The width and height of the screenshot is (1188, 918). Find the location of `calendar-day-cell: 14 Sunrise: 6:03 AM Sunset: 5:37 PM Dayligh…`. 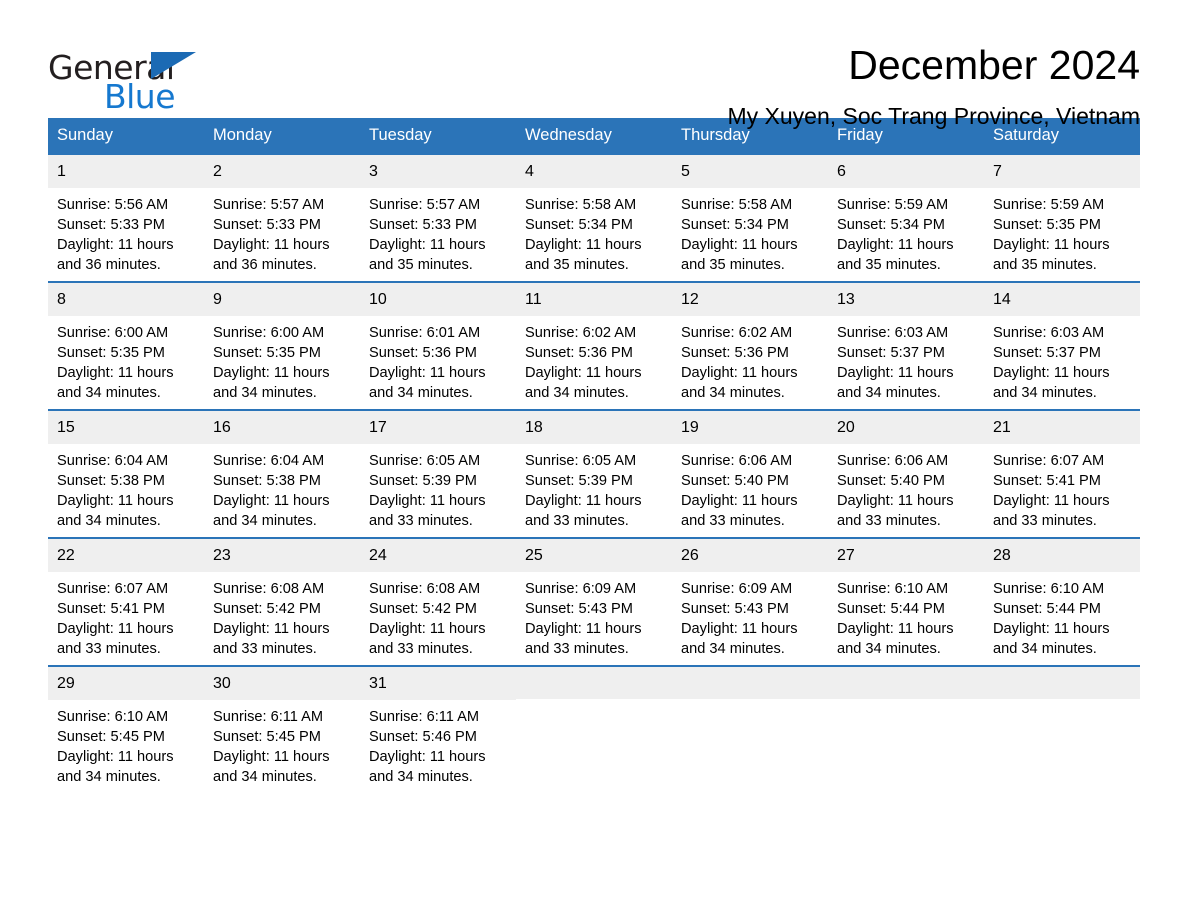

calendar-day-cell: 14 Sunrise: 6:03 AM Sunset: 5:37 PM Dayligh… is located at coordinates (1062, 345).